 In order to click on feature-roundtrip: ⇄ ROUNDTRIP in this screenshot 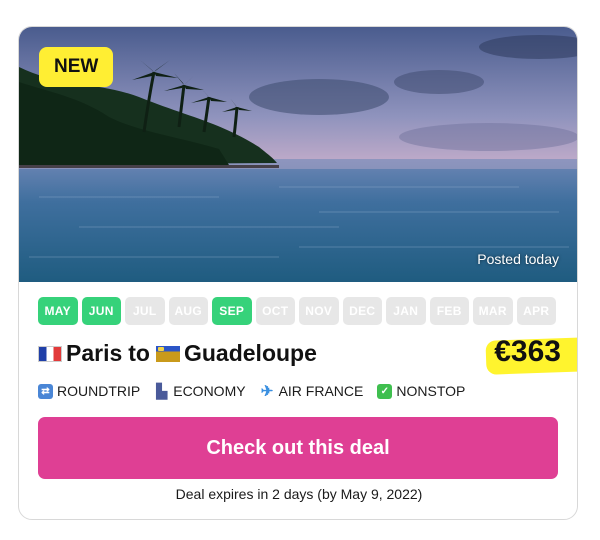, I will do `click(89, 391)`.